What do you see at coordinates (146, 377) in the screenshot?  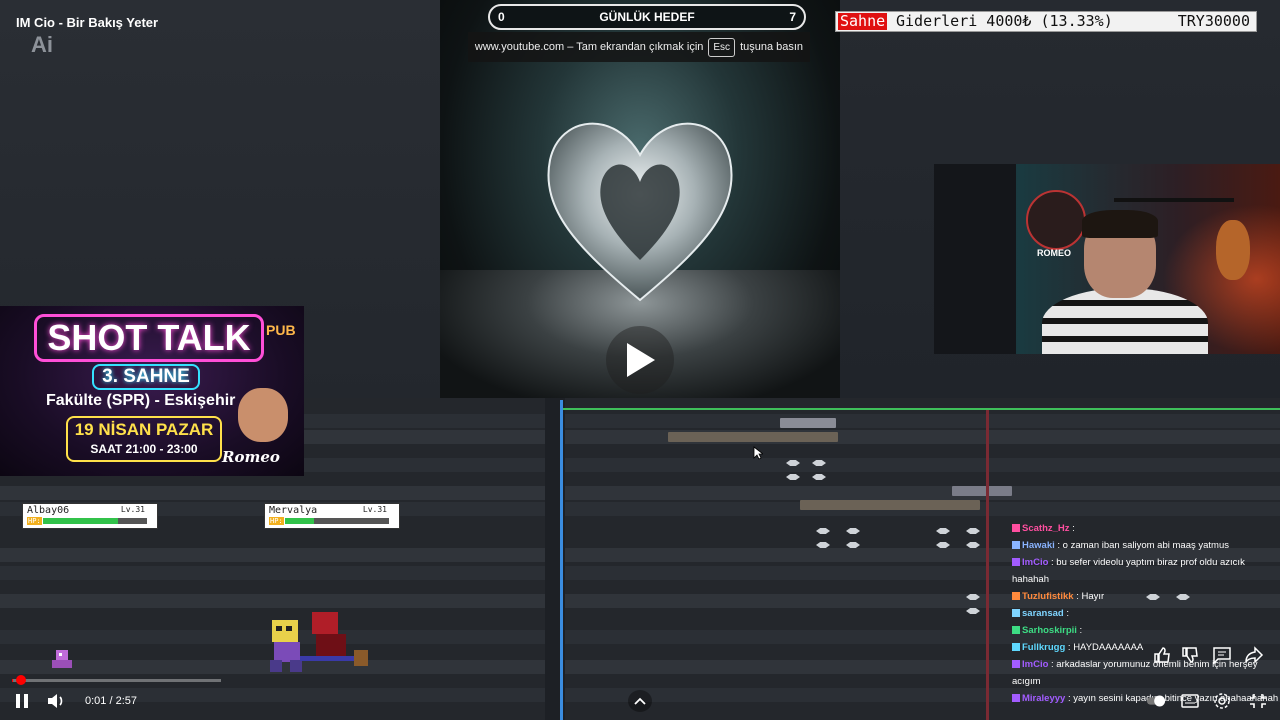 I see `poster-stage: 3. SAHNE` at bounding box center [146, 377].